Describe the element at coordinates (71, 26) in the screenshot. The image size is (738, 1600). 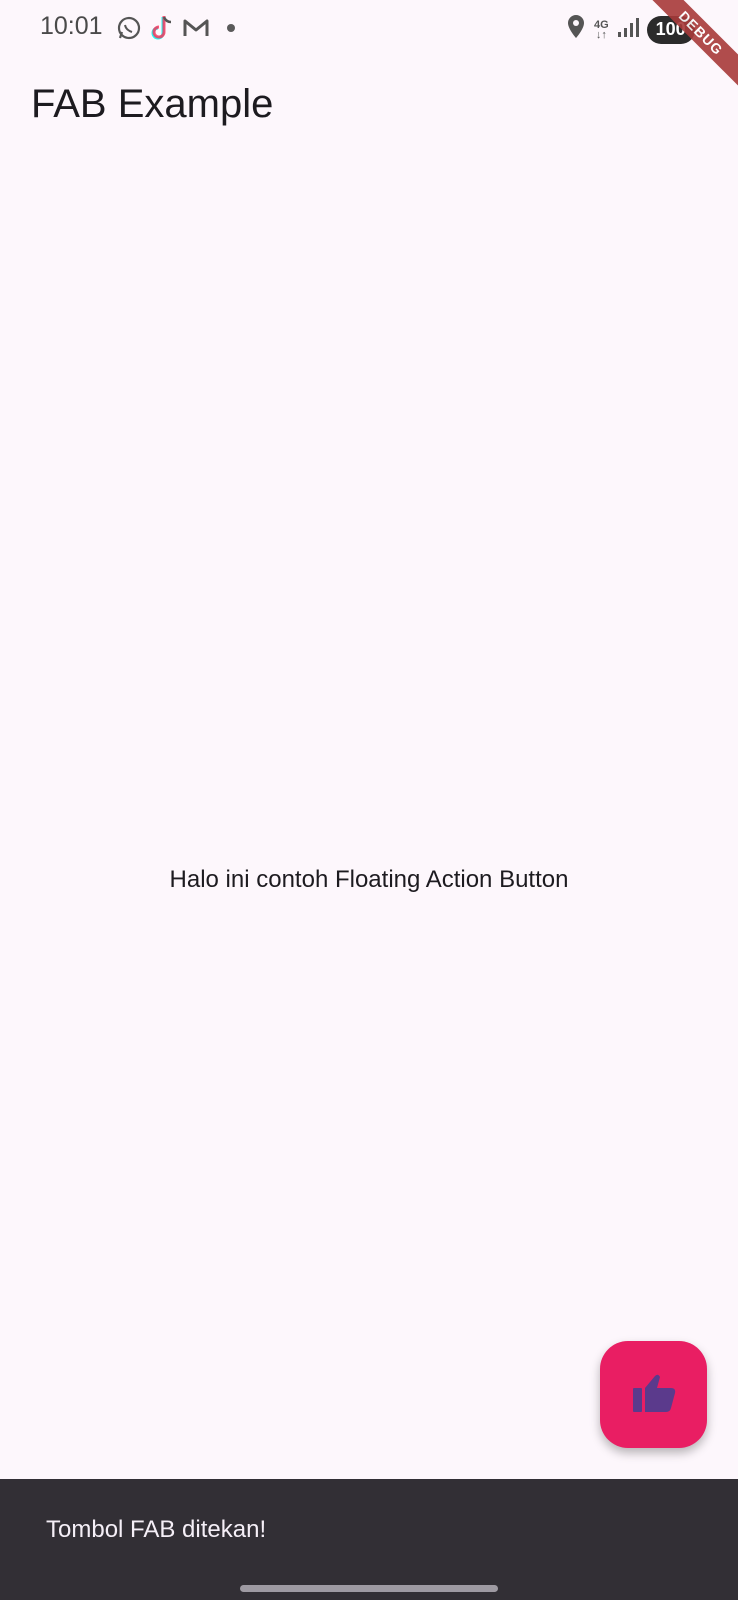
I see `status-time: 10:01` at that location.